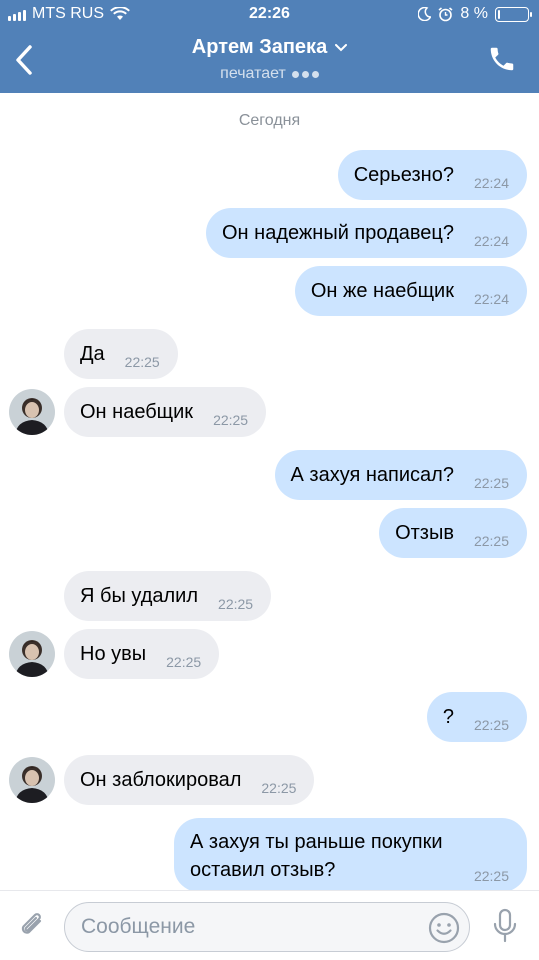  I want to click on message-bubble-outgoing: Он же наебщик 22:24, so click(410, 291).